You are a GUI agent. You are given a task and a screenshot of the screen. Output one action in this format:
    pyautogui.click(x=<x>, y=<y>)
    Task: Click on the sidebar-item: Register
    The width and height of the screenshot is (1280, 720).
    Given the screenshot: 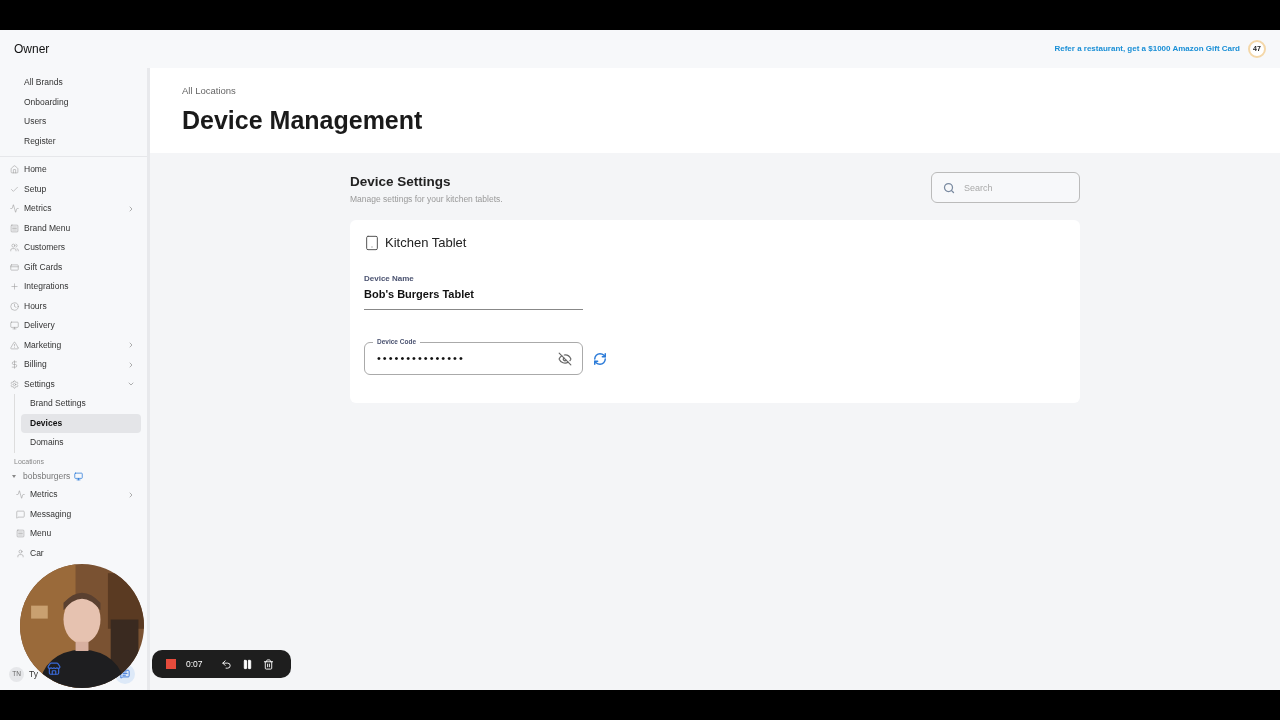 What is the action you would take?
    pyautogui.click(x=73, y=141)
    